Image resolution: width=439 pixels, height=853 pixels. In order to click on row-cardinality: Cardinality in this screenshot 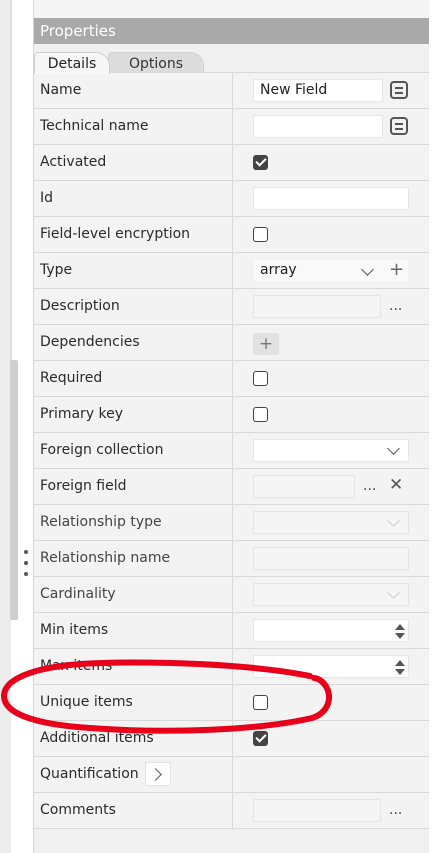, I will do `click(231, 595)`.